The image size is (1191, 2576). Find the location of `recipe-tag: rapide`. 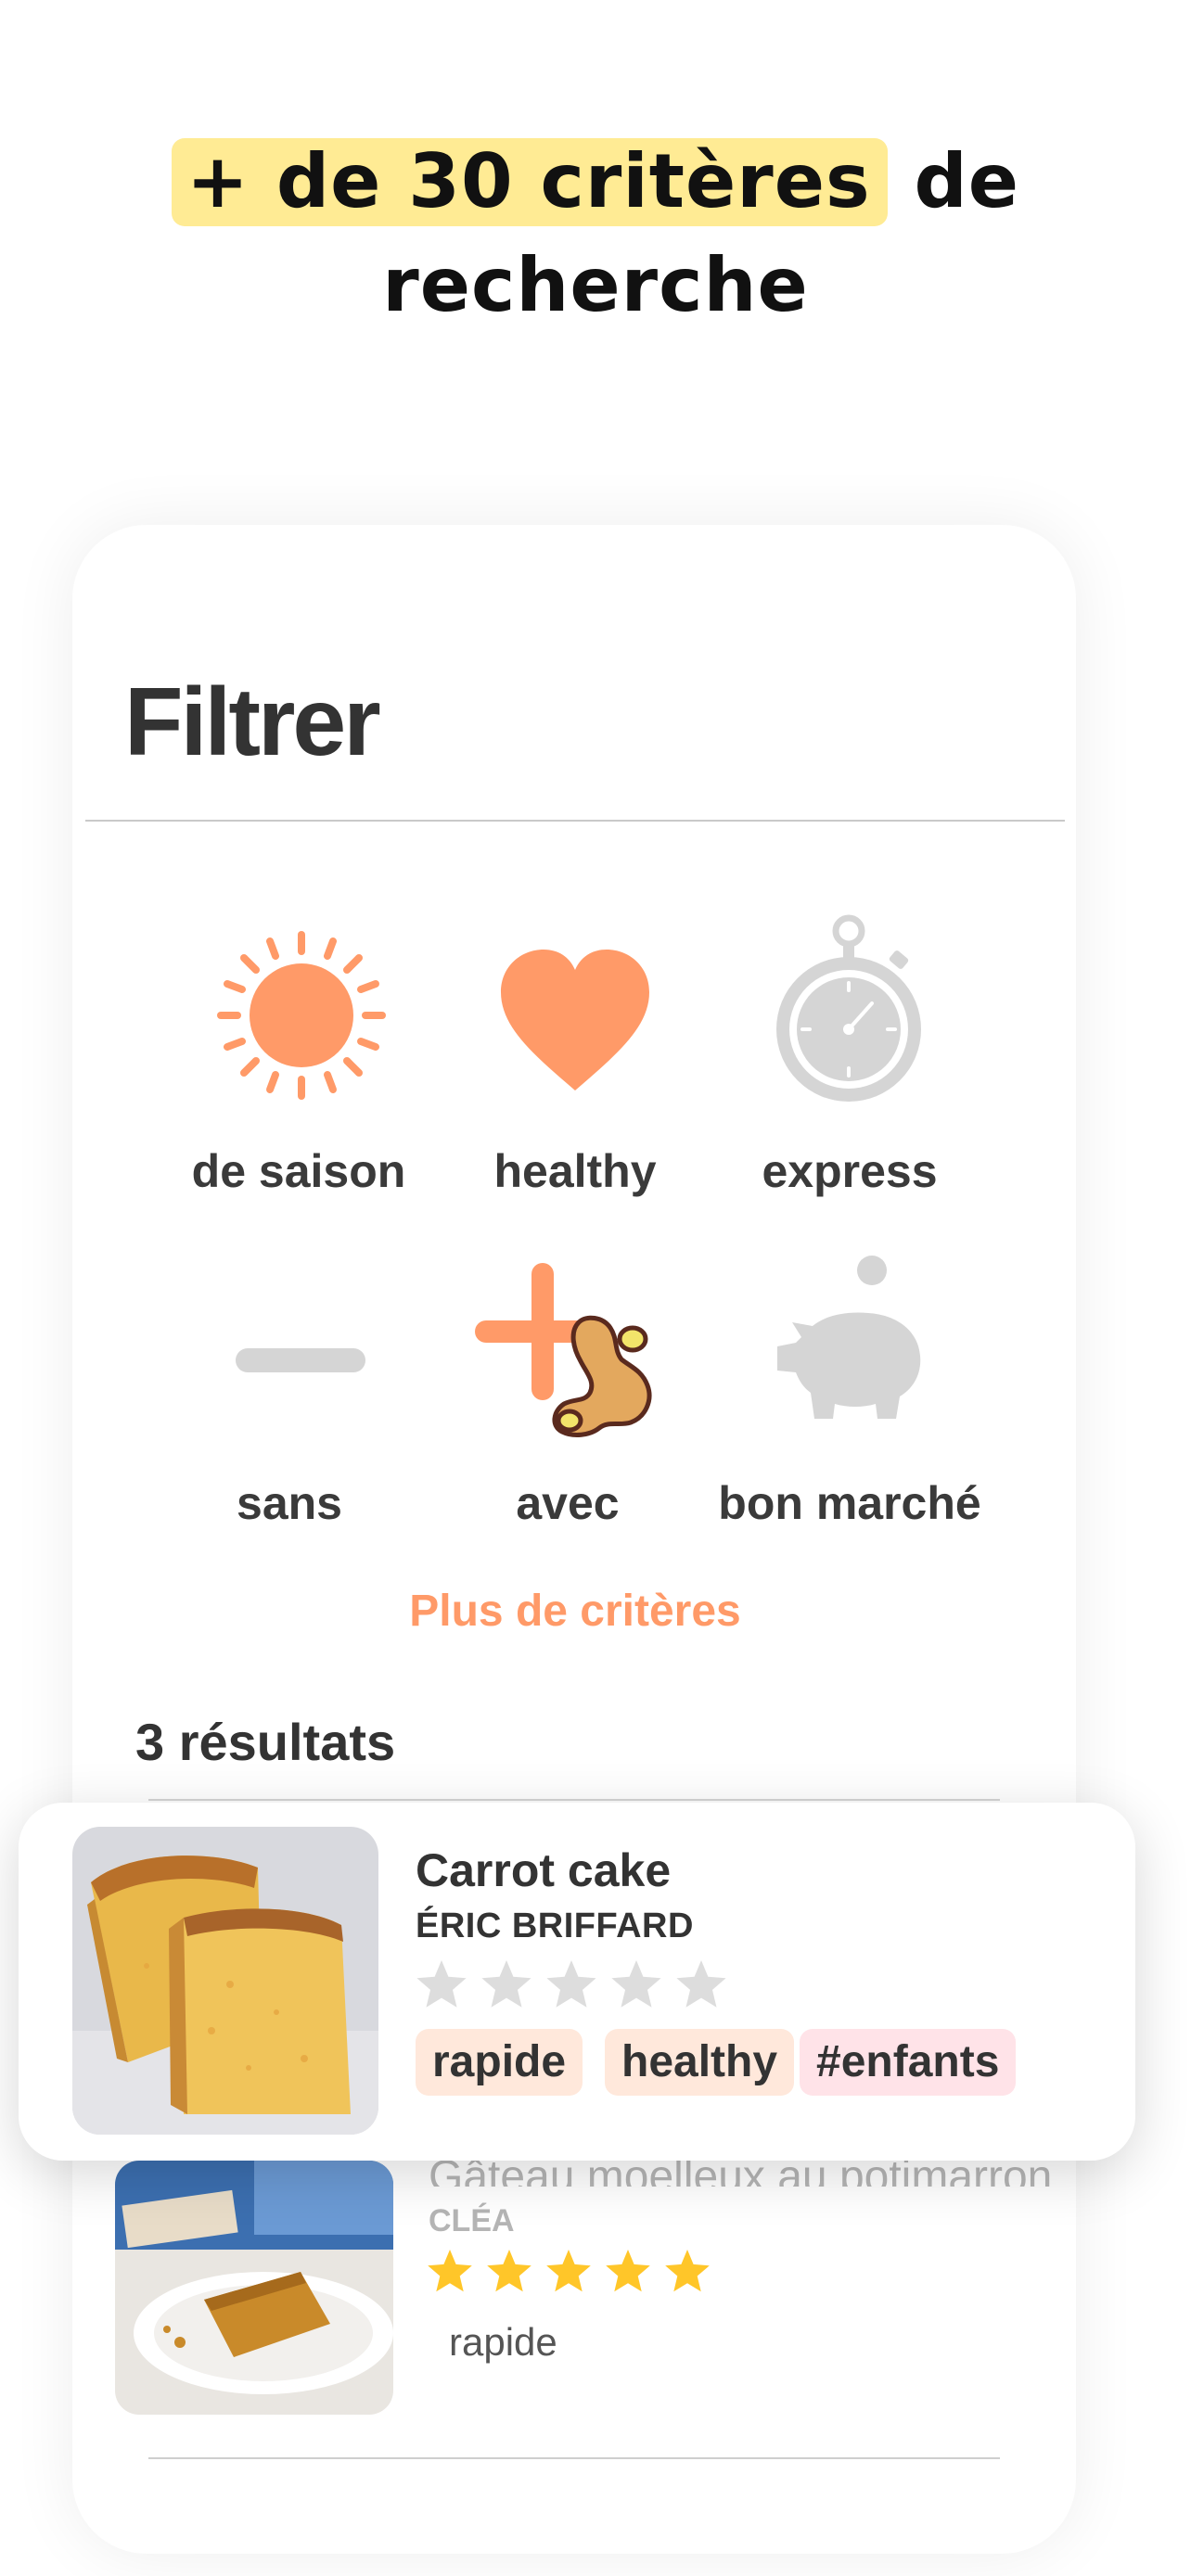

recipe-tag: rapide is located at coordinates (503, 2342).